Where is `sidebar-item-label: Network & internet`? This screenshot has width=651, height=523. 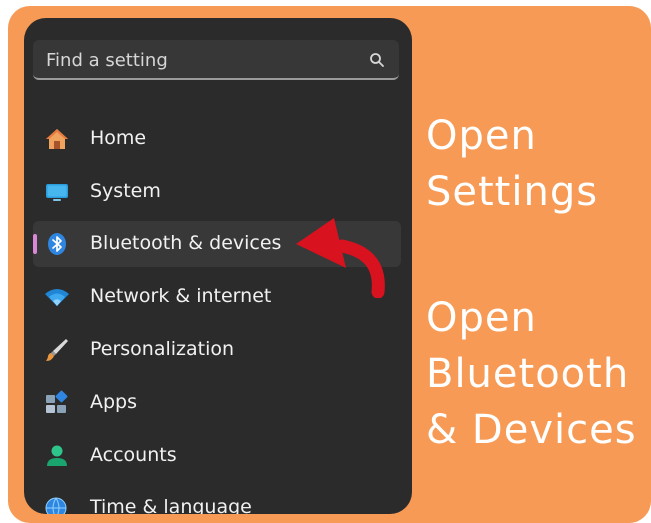
sidebar-item-label: Network & internet is located at coordinates (181, 296).